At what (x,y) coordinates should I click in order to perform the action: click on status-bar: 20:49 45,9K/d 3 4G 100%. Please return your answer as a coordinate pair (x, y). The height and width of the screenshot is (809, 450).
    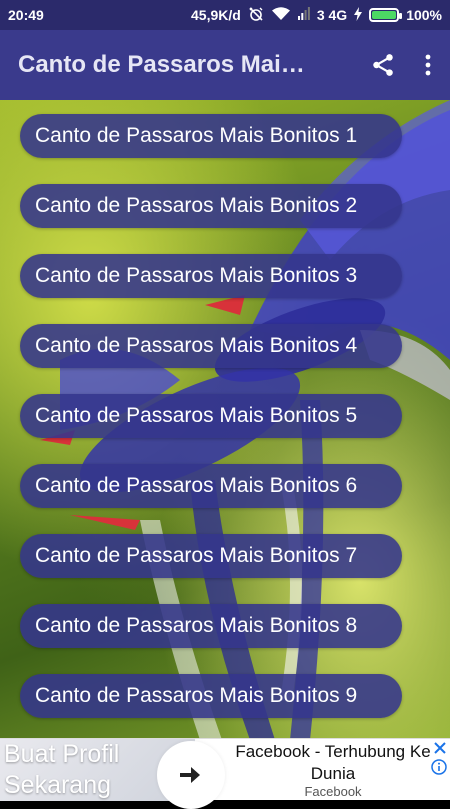
    Looking at the image, I should click on (225, 15).